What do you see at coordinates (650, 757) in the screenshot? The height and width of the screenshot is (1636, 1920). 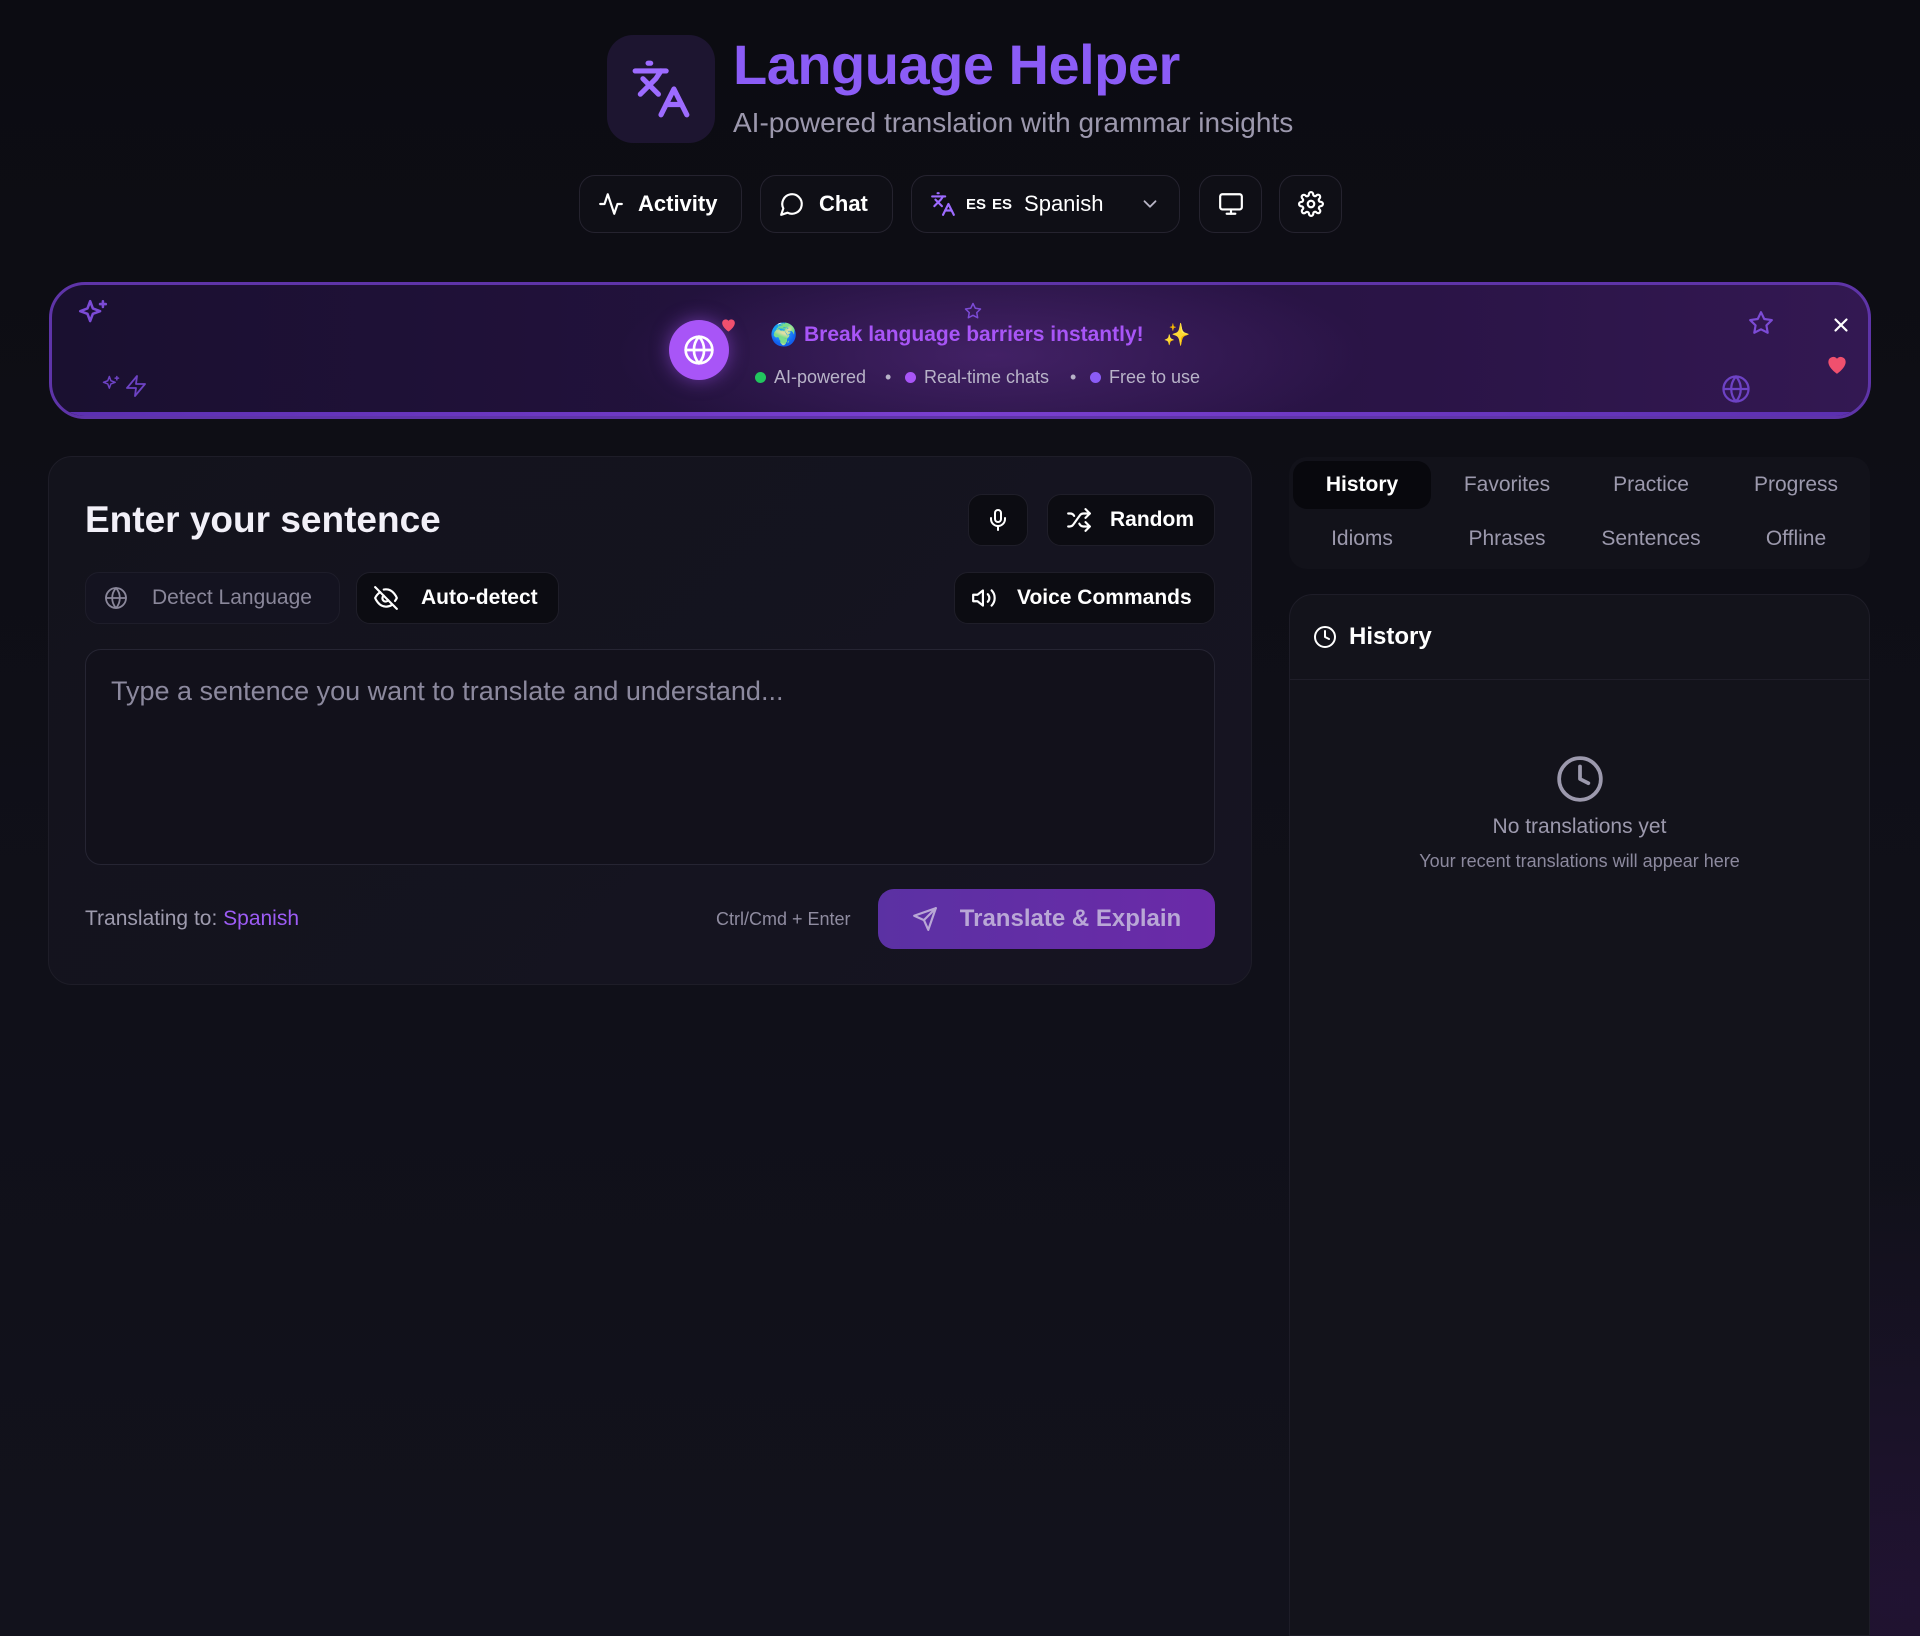 I see `sentence-input` at bounding box center [650, 757].